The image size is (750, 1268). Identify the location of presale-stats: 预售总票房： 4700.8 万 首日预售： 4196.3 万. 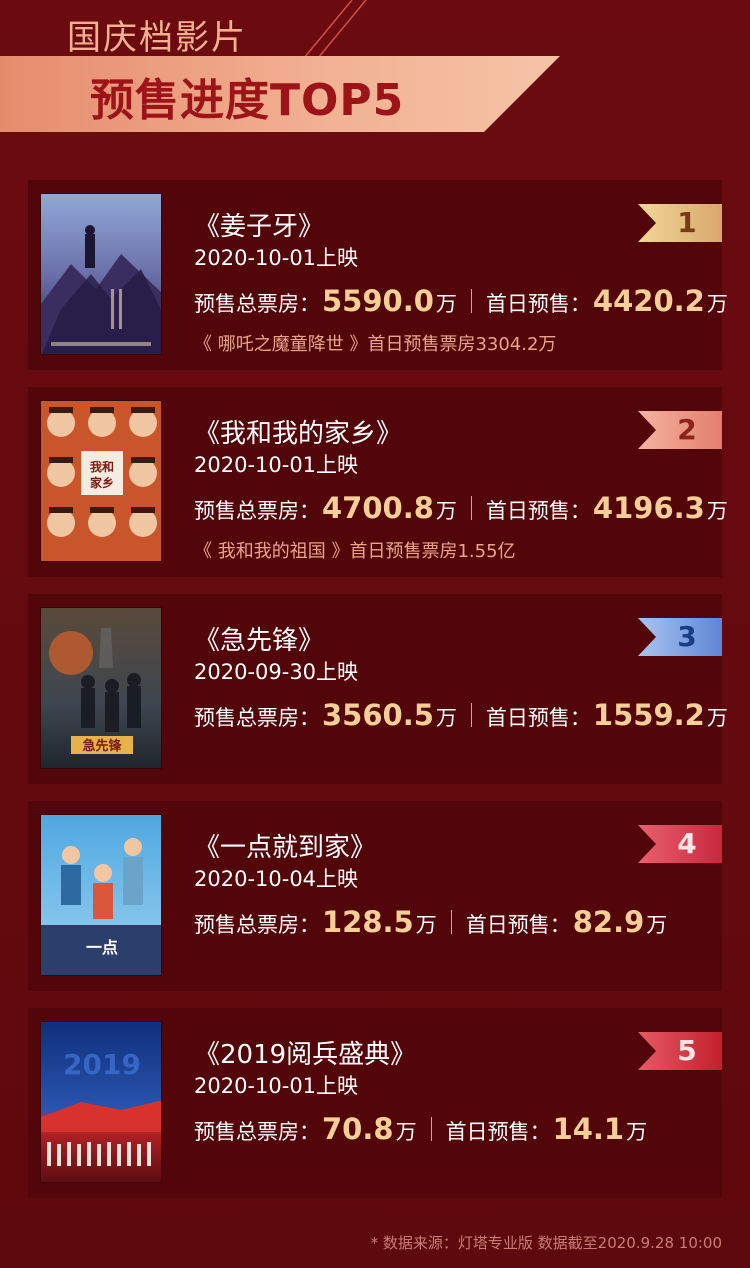
(461, 508).